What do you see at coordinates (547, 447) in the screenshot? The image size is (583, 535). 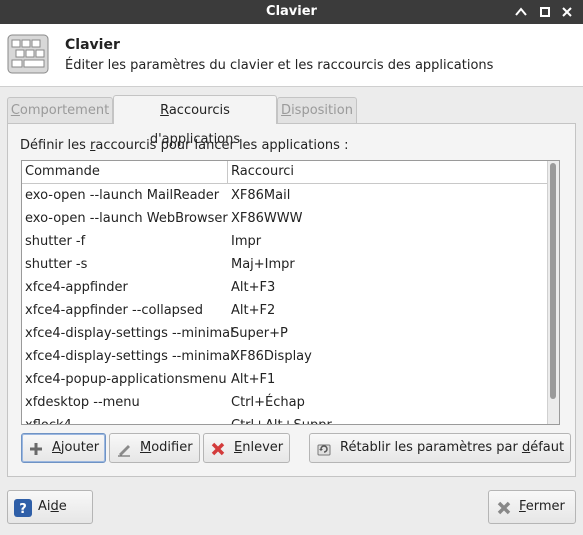 I see `button-label: éfaut` at bounding box center [547, 447].